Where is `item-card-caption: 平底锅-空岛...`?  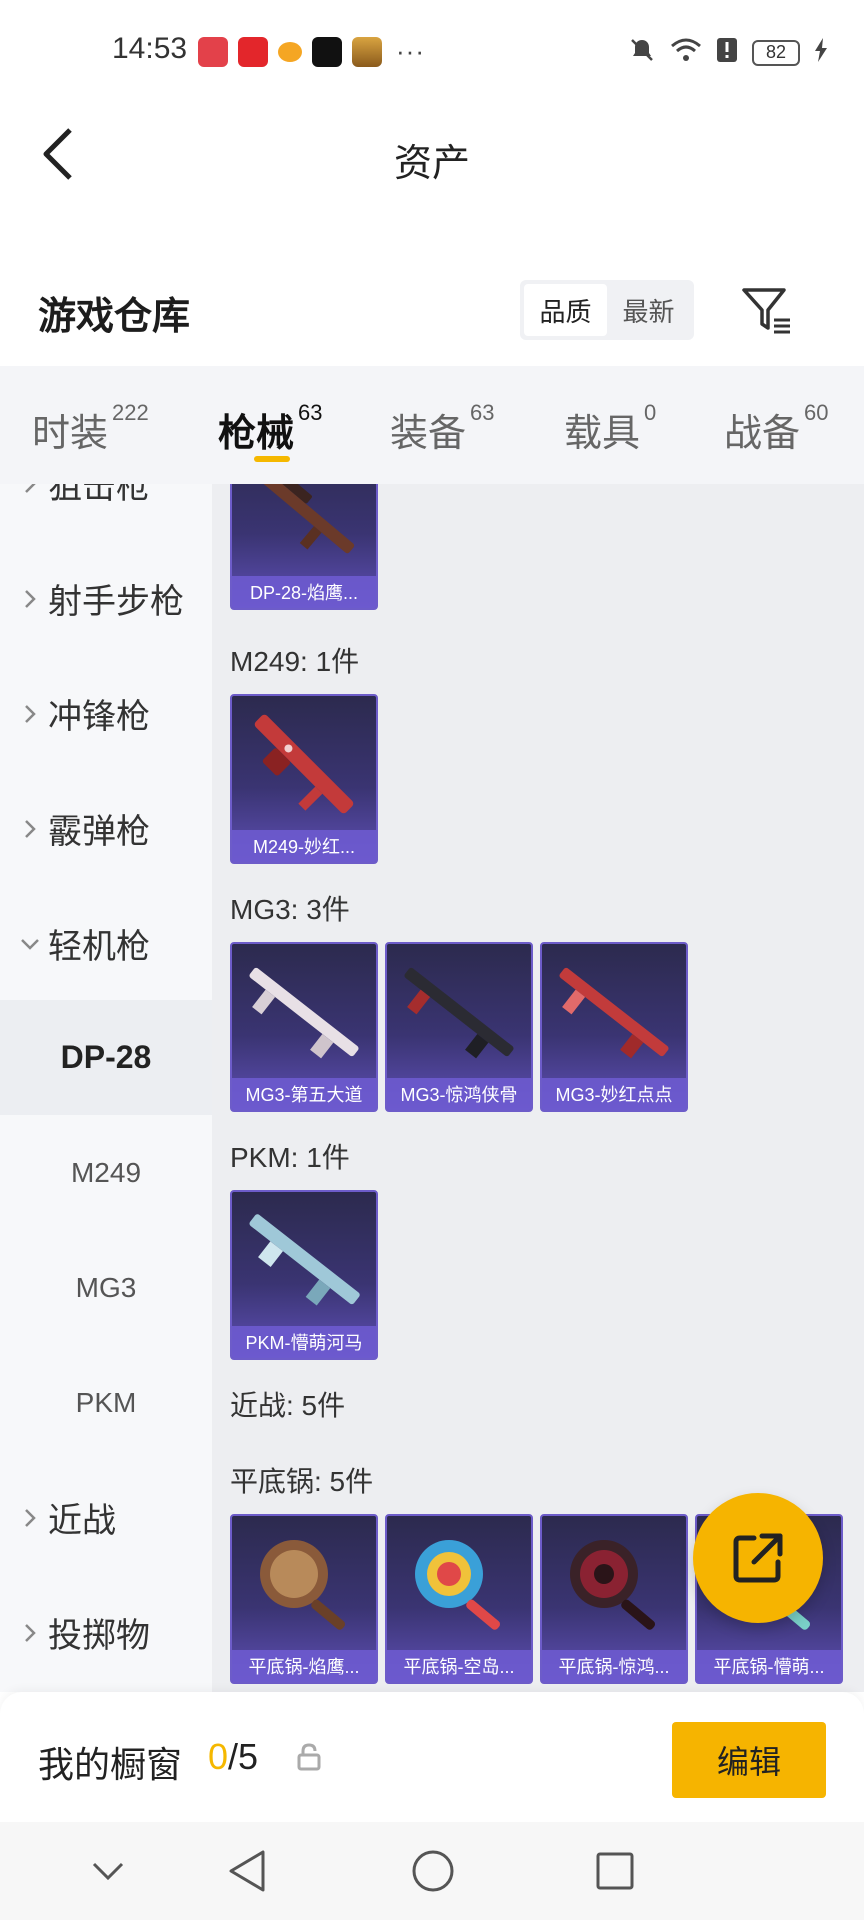
item-card-caption: 平底锅-空岛... is located at coordinates (459, 1666).